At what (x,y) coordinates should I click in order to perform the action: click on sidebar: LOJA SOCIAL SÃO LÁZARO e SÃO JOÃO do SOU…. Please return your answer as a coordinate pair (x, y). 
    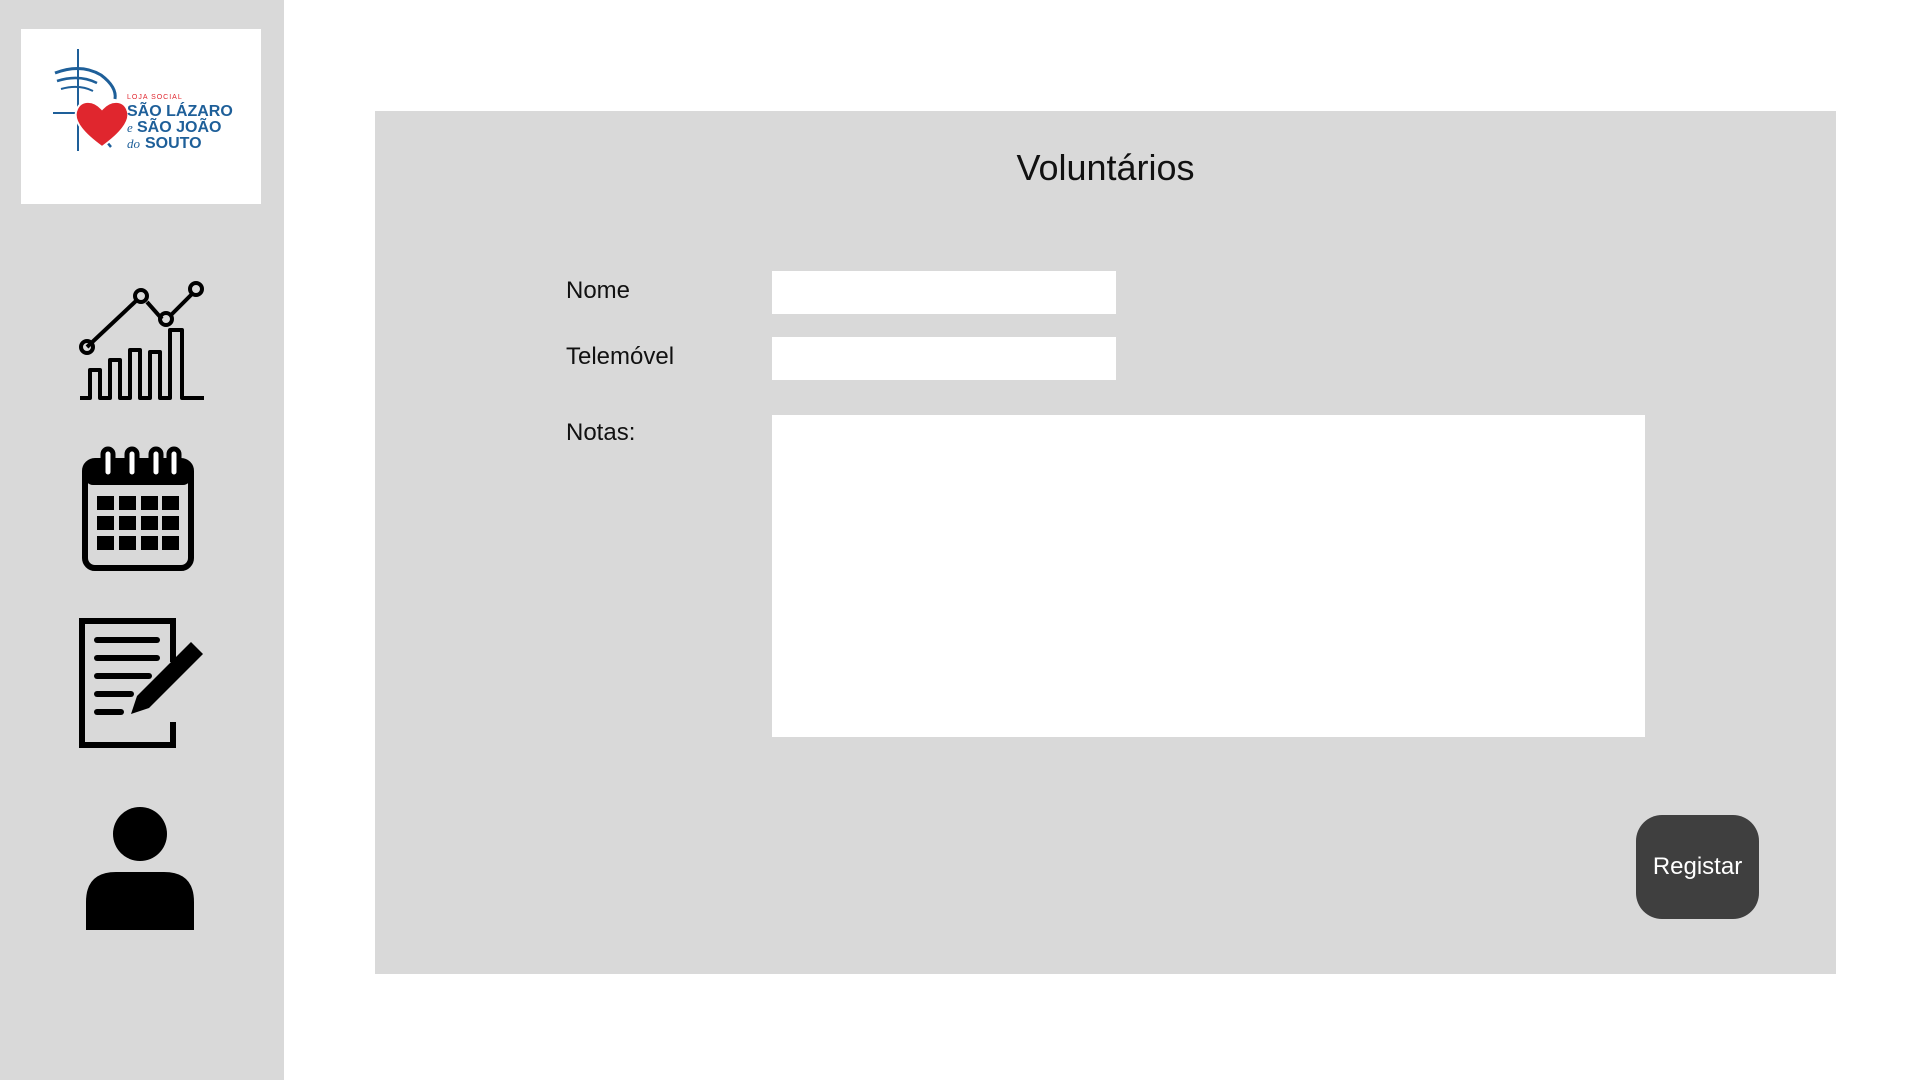
    Looking at the image, I should click on (142, 540).